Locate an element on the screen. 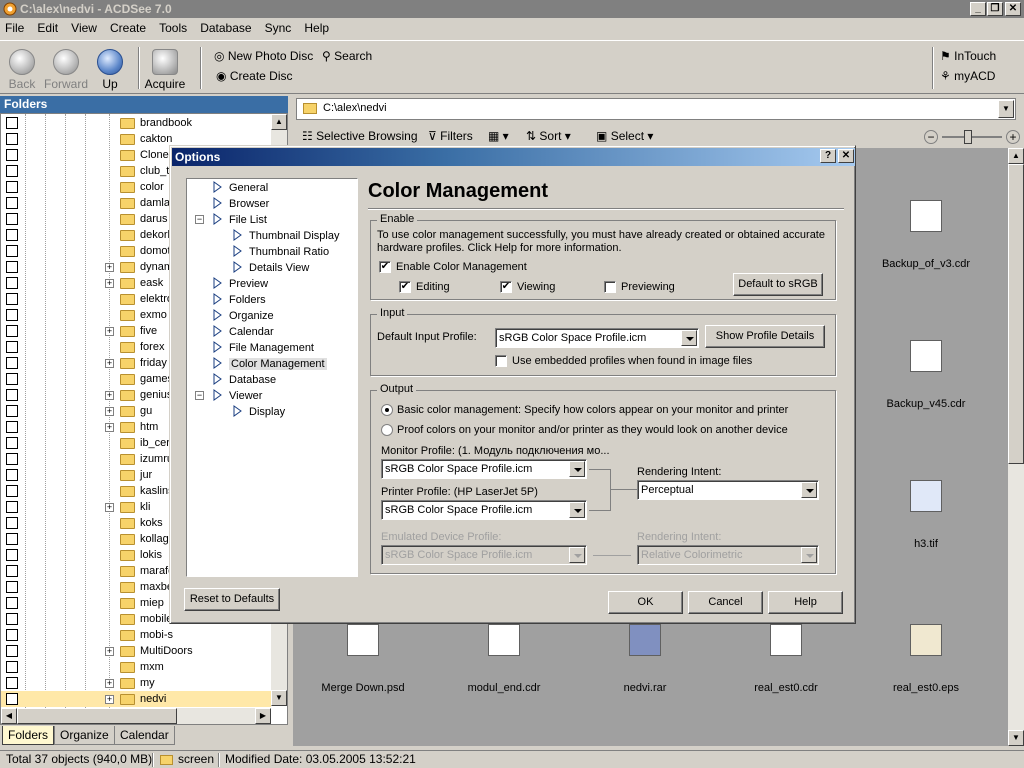 The image size is (1024, 768). file-list-scrollbar: ▲ ▼ is located at coordinates (1016, 447).